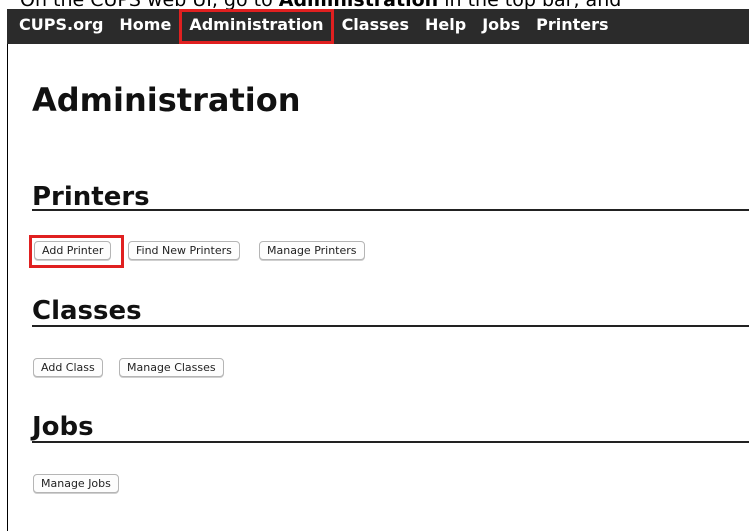 This screenshot has height=531, width=749. I want to click on section-divider-classes, so click(390, 326).